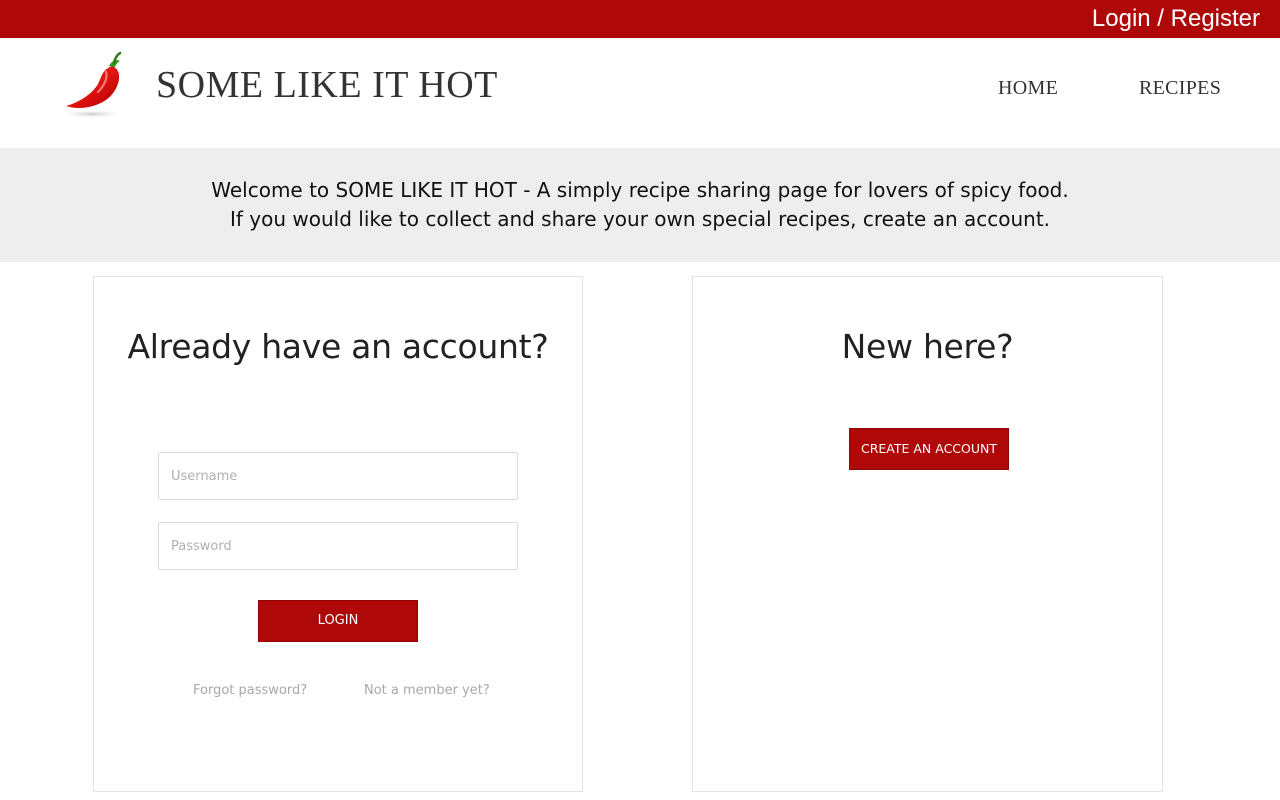 Image resolution: width=1280 pixels, height=800 pixels. I want to click on login-register-link: Login / Register, so click(1176, 19).